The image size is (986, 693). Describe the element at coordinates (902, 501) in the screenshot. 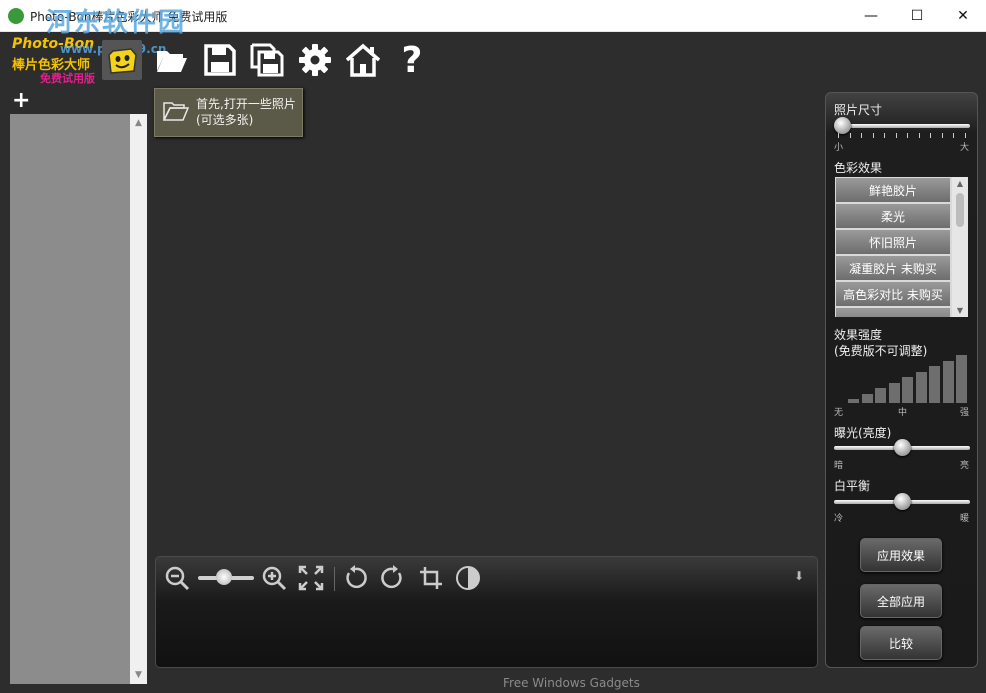

I see `white-balance-knob` at that location.